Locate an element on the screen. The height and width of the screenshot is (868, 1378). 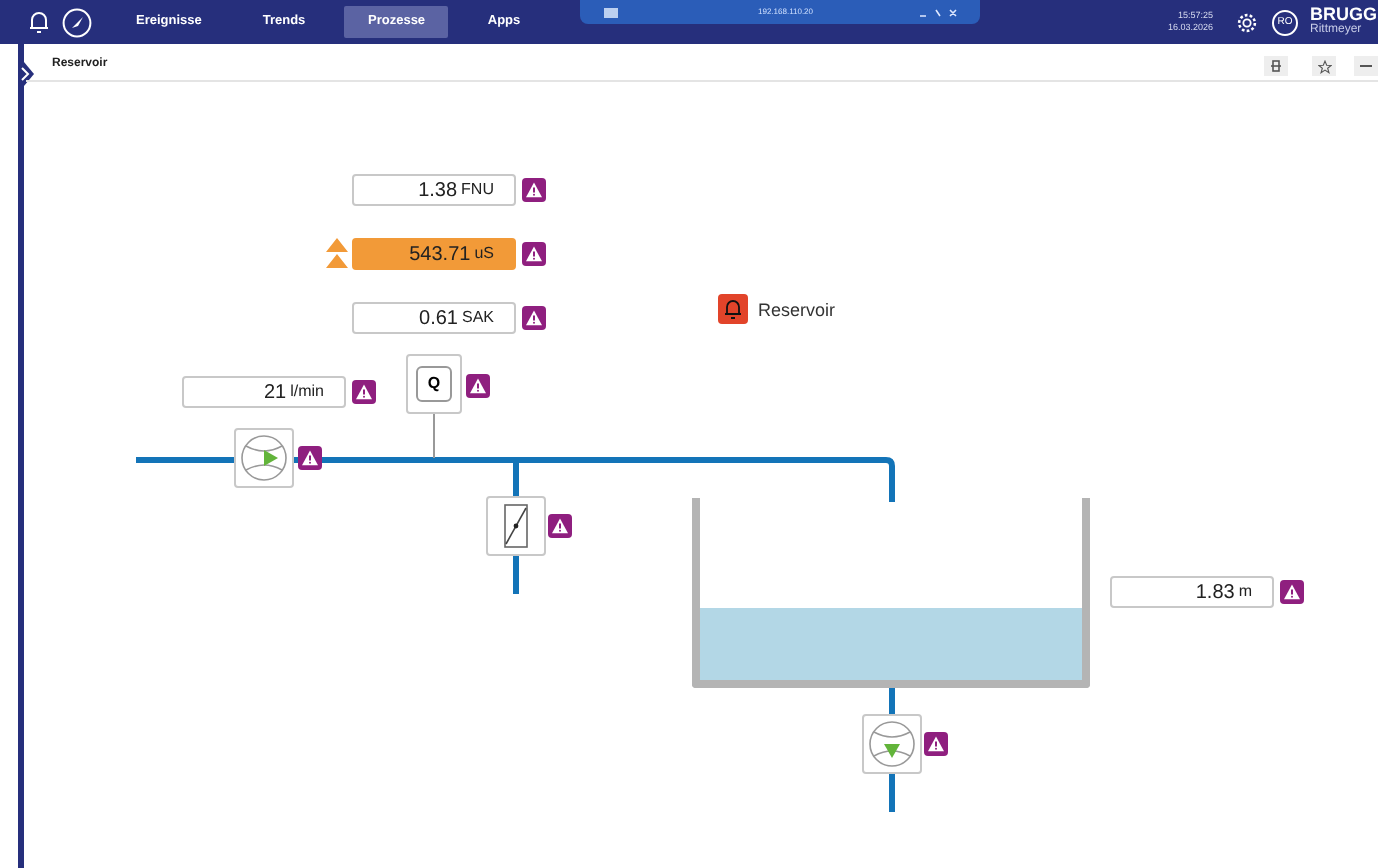
high-limit-arrows-icon is located at coordinates (337, 253).